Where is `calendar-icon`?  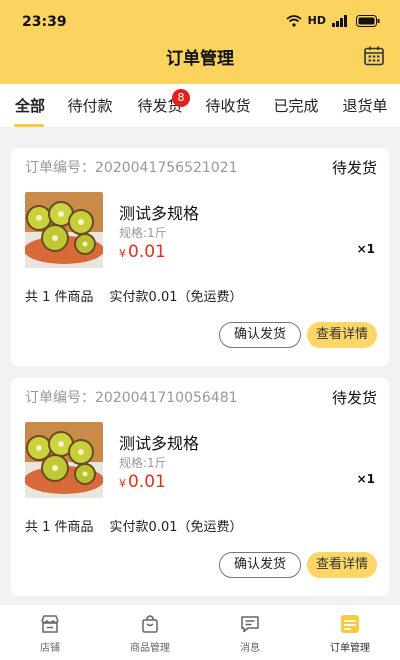 calendar-icon is located at coordinates (374, 56).